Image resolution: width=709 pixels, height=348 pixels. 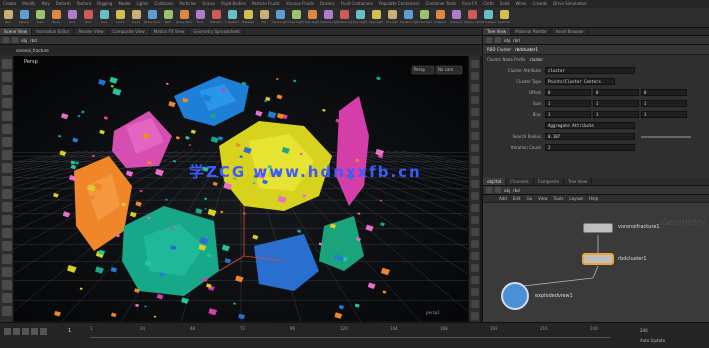 What do you see at coordinates (25, 331) in the screenshot?
I see `stop-icon` at bounding box center [25, 331].